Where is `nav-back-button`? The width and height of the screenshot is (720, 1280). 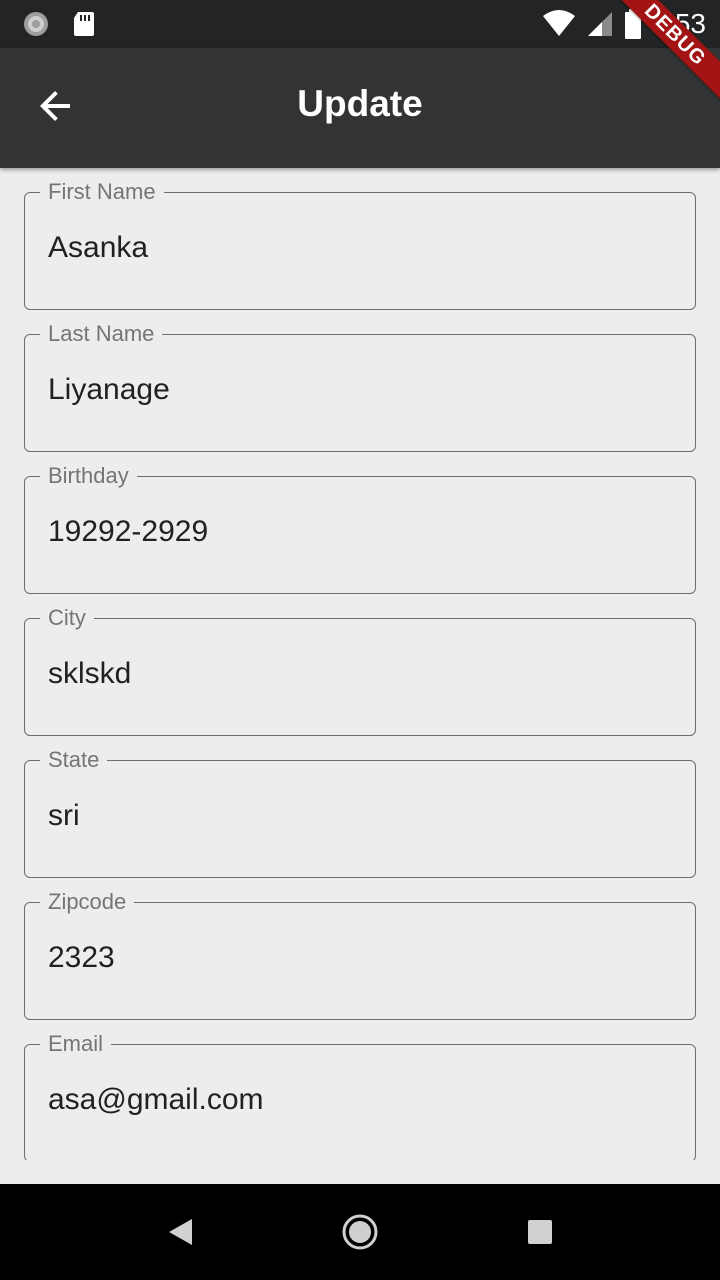 nav-back-button is located at coordinates (180, 1232).